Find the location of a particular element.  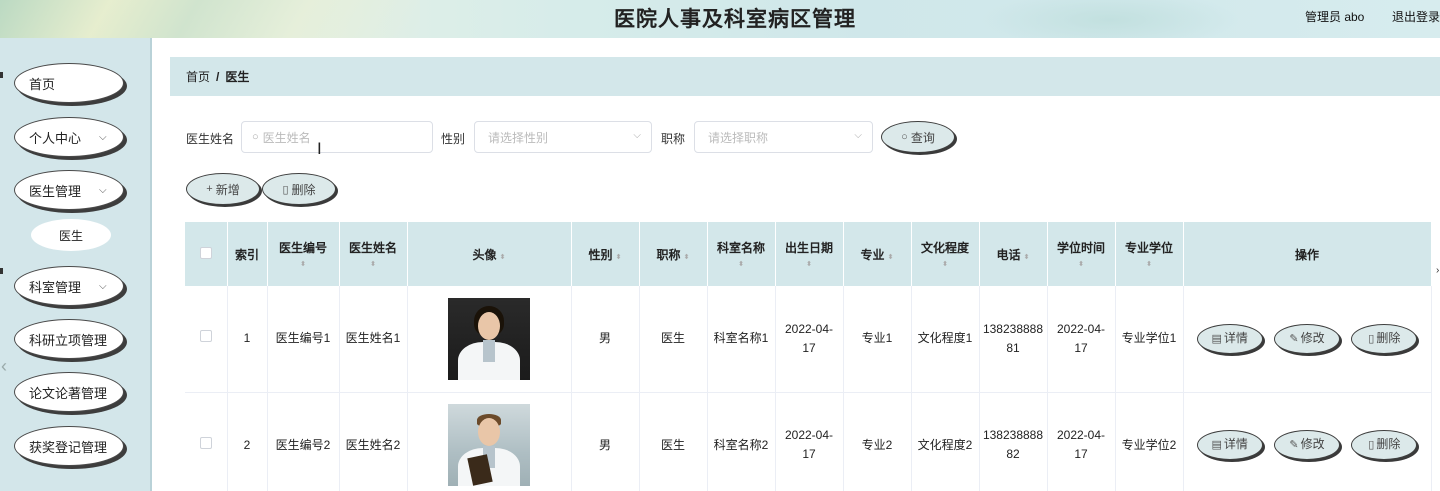

cell-actions: ▤ 详情 ✎ 修改 ▯ 删除 is located at coordinates (1307, 339).